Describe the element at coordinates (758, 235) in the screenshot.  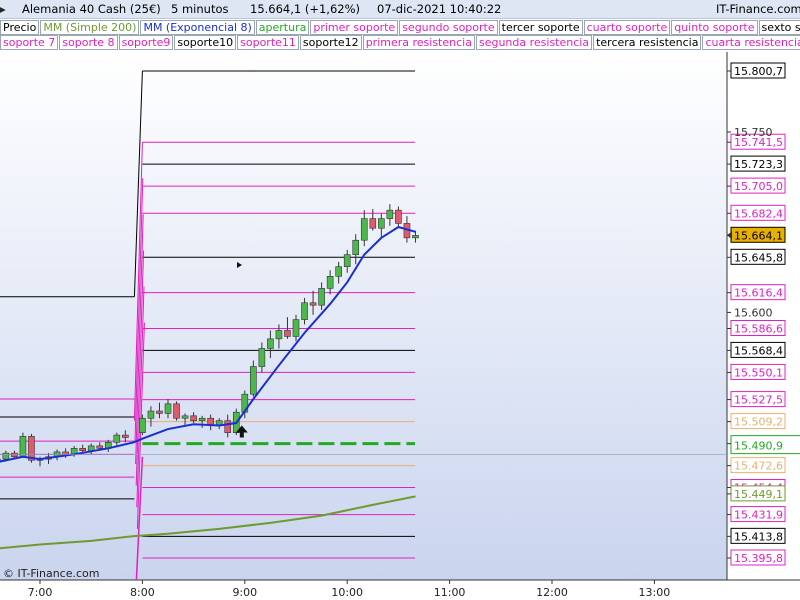
I see `price-label: 15.664,1` at that location.